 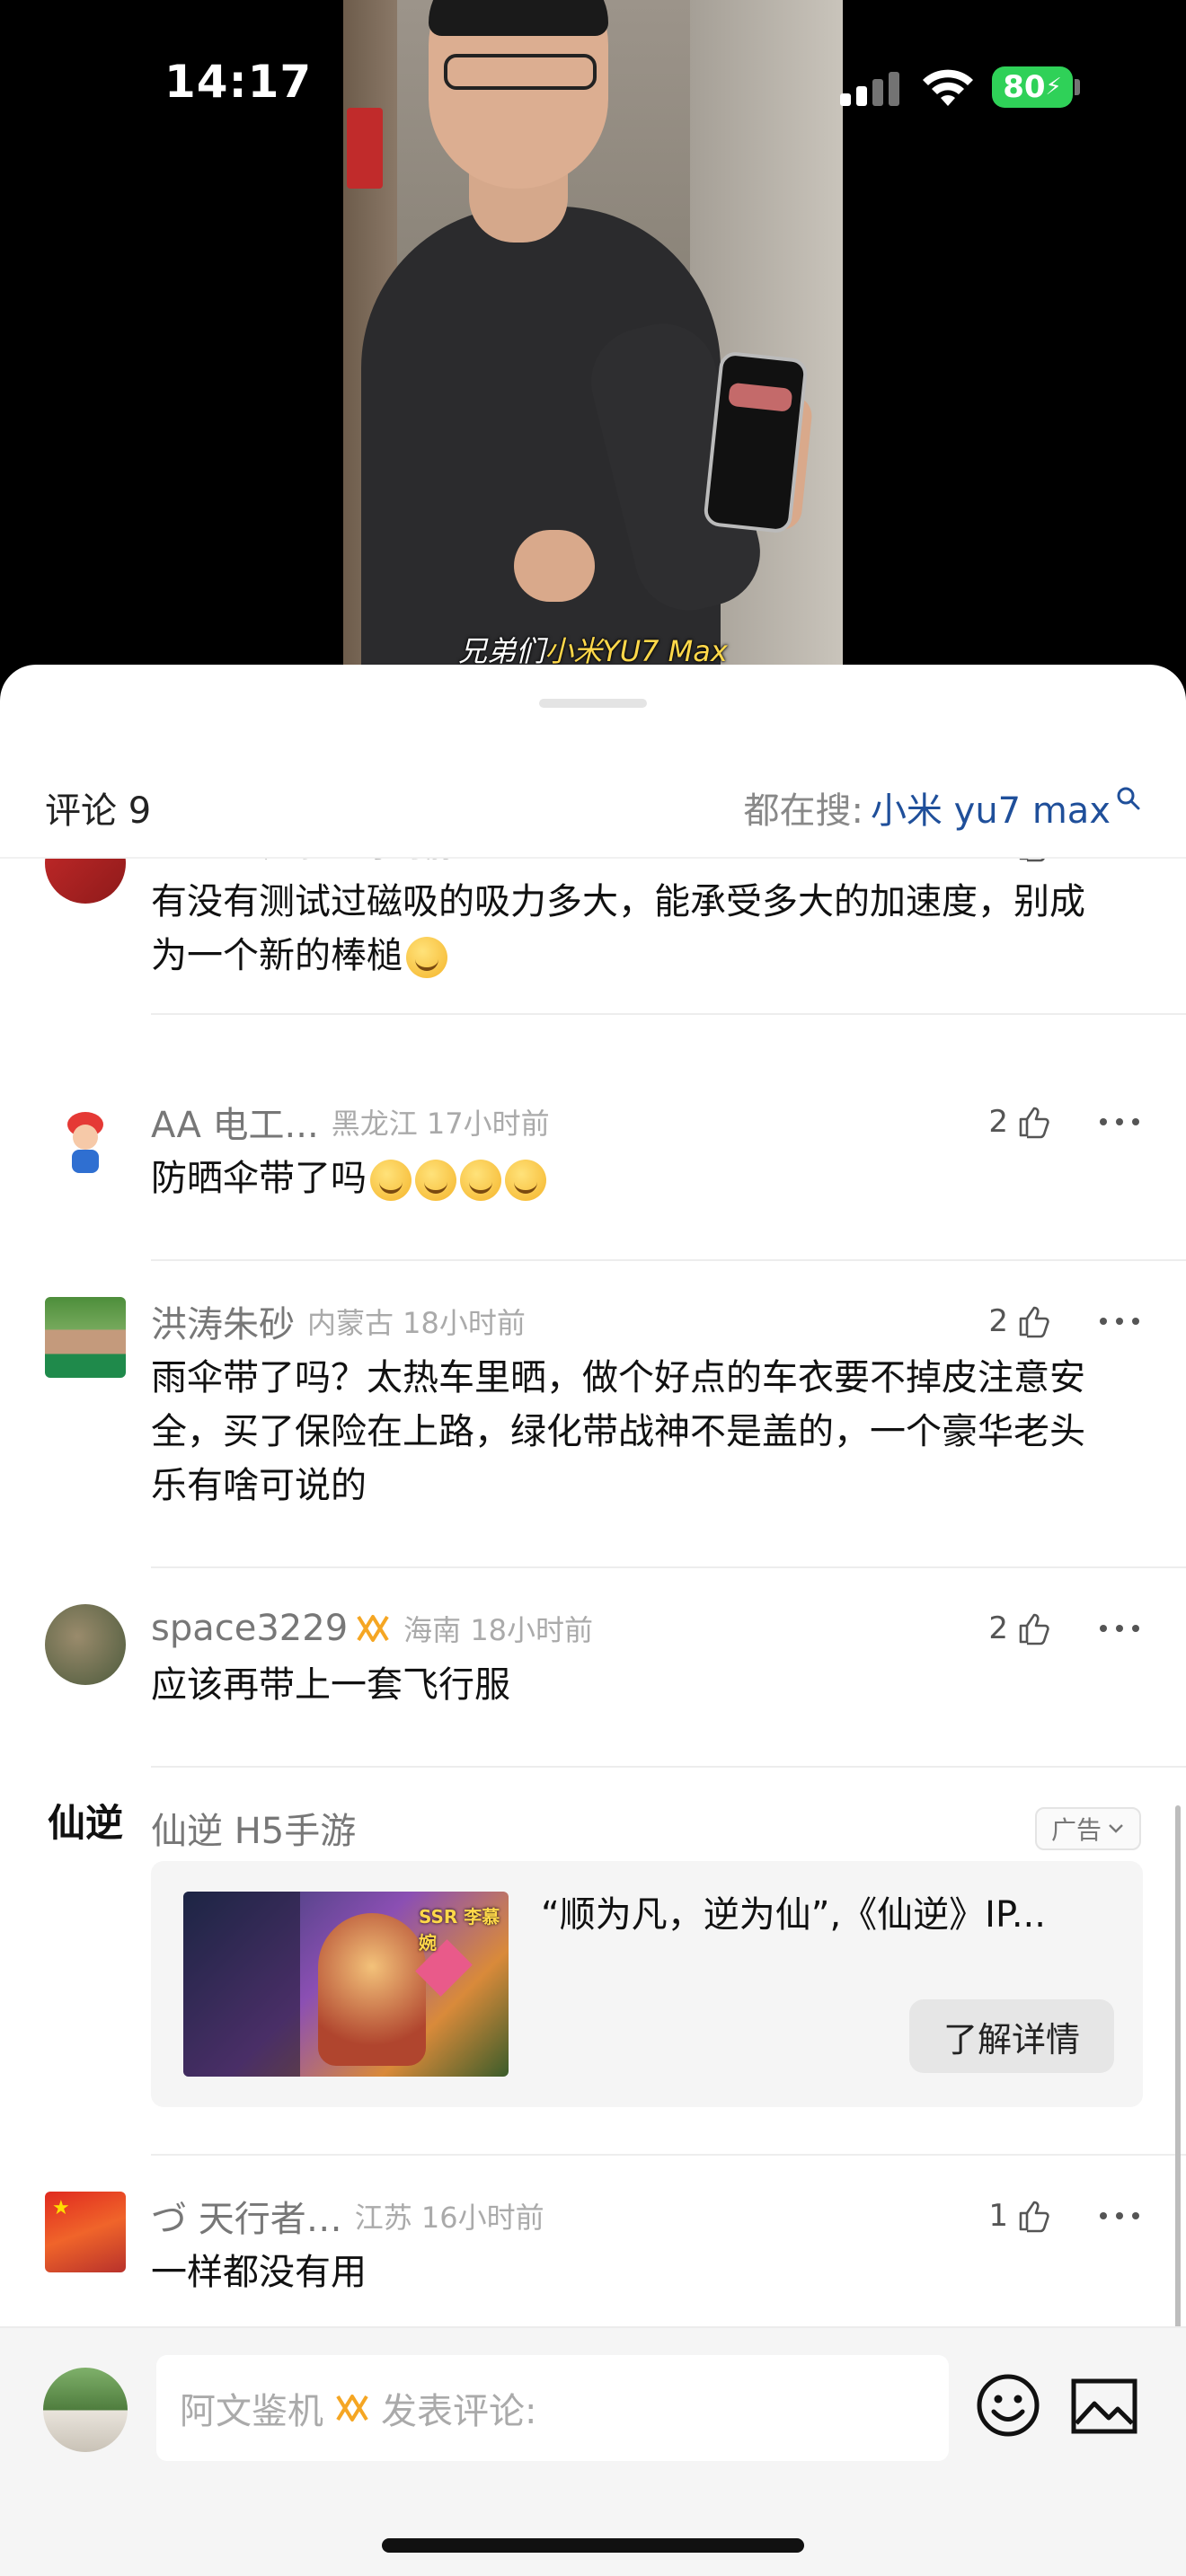 I want to click on video-scene-sign, so click(x=365, y=148).